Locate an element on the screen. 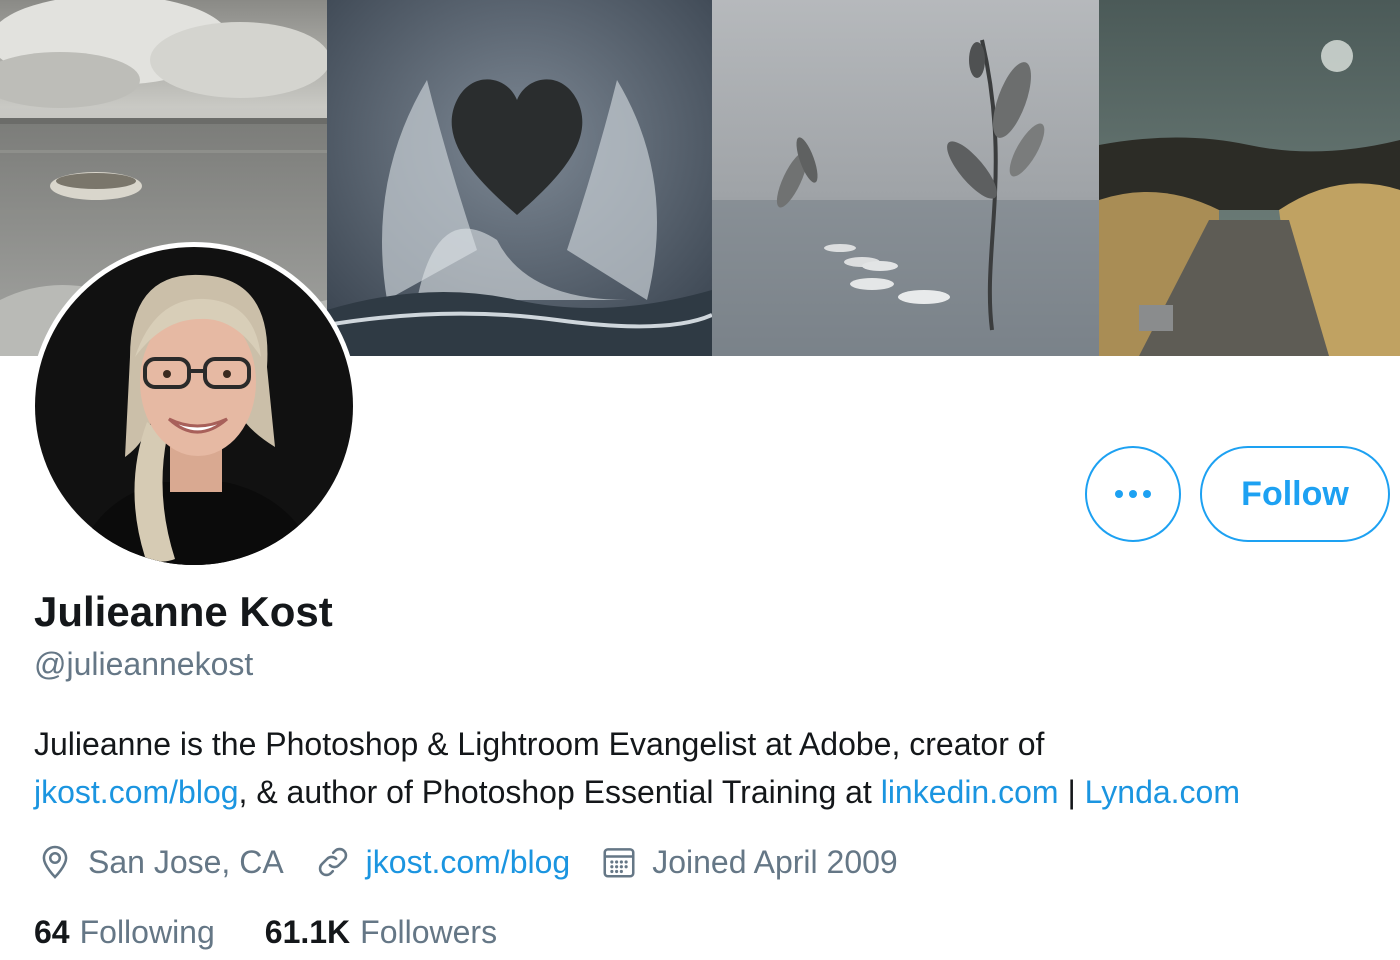 The width and height of the screenshot is (1400, 960). follow-button: Follow is located at coordinates (1295, 494).